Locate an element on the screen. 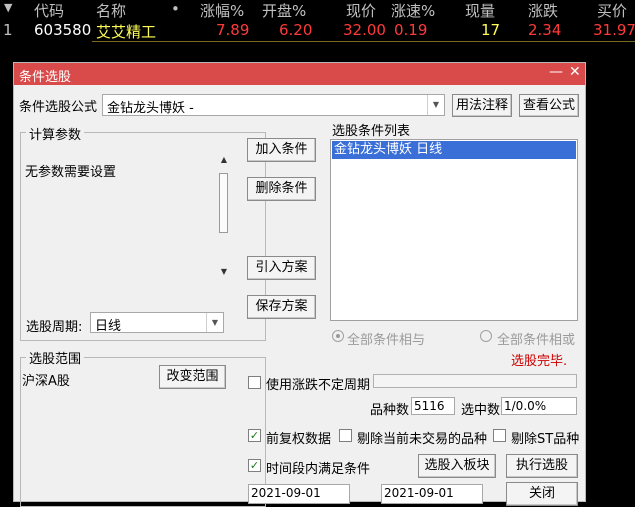  logic-and-radio is located at coordinates (338, 336).